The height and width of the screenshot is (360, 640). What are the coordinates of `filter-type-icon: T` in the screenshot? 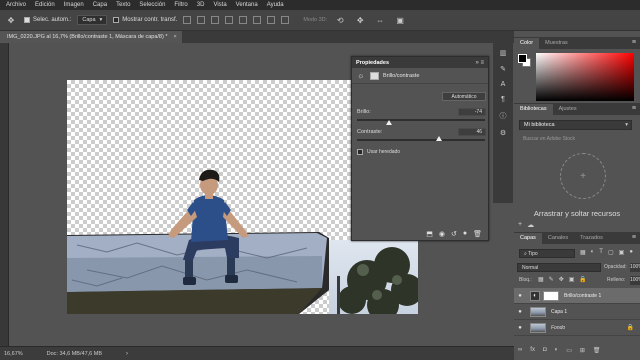 It's located at (601, 252).